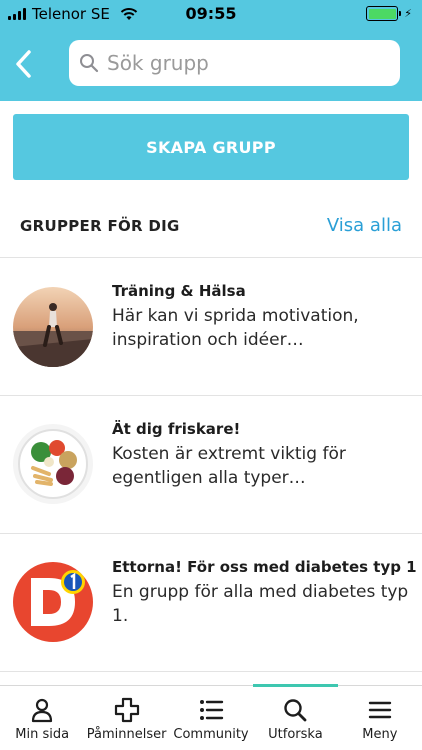 The image size is (422, 750). Describe the element at coordinates (295, 734) in the screenshot. I see `tab-label: Utforska` at that location.